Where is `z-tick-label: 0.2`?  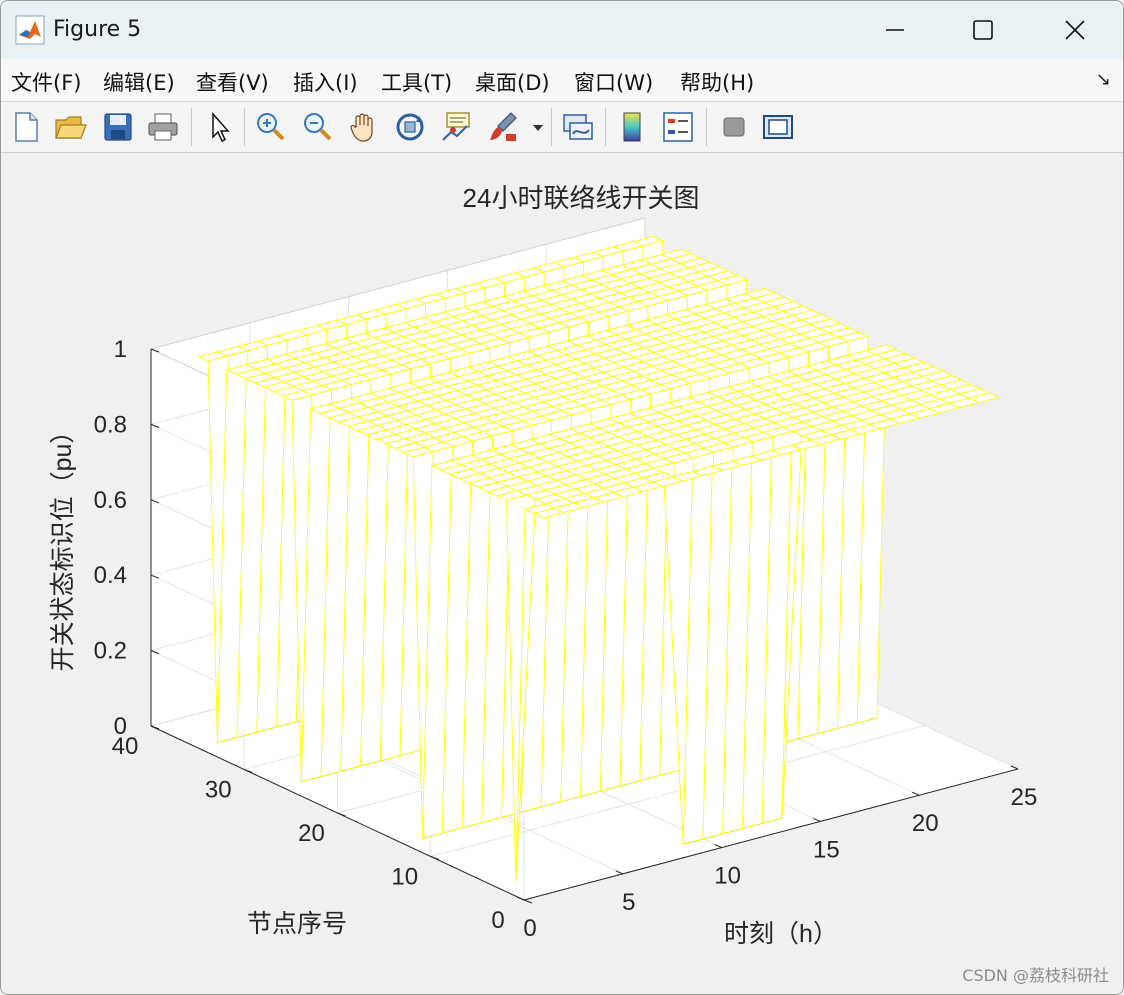
z-tick-label: 0.2 is located at coordinates (110, 651).